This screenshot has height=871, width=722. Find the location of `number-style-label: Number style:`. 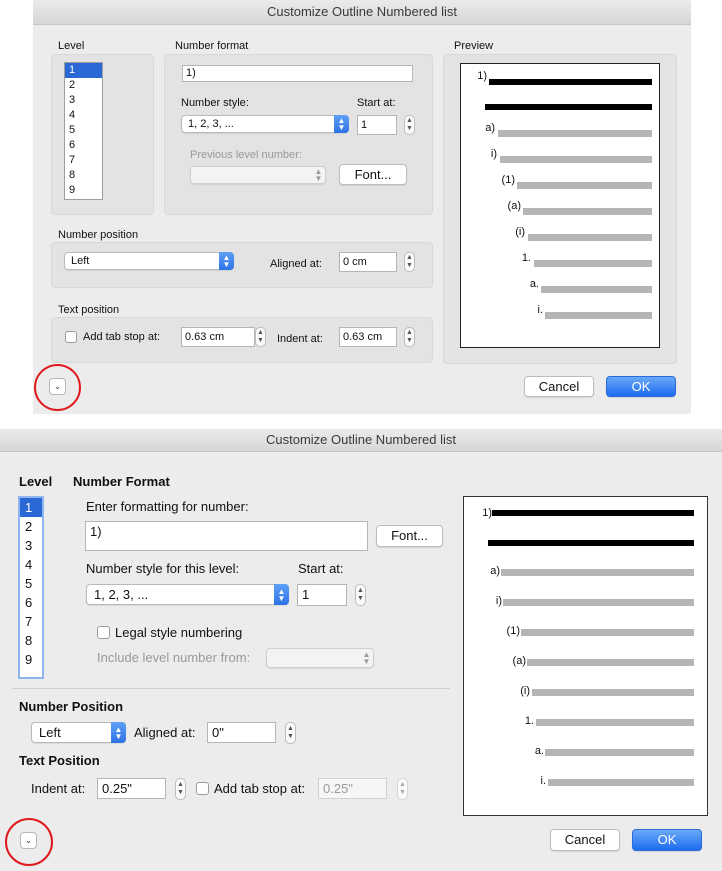

number-style-label: Number style: is located at coordinates (215, 103).